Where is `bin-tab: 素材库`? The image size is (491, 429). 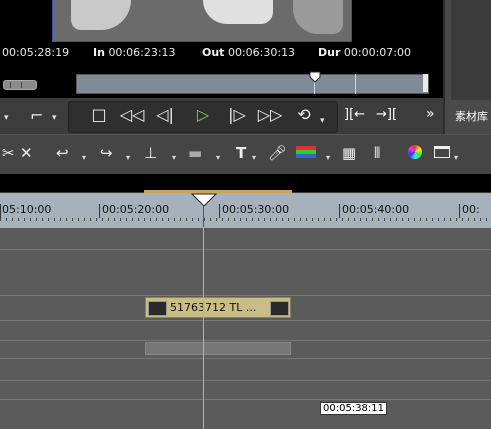
bin-tab: 素材库 is located at coordinates (471, 116).